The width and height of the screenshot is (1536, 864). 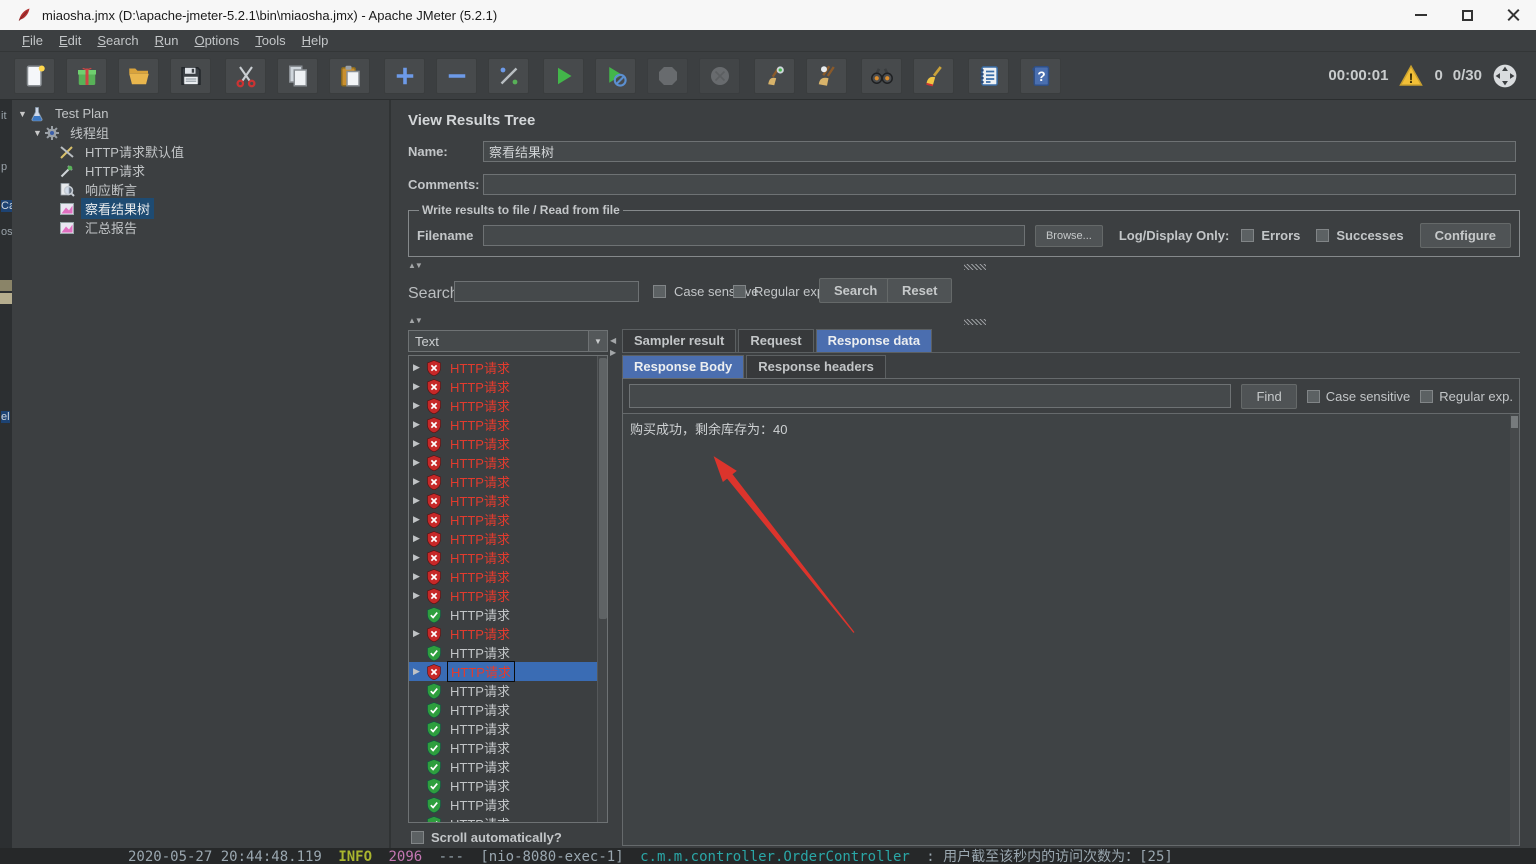 I want to click on cut-button, so click(x=245, y=75).